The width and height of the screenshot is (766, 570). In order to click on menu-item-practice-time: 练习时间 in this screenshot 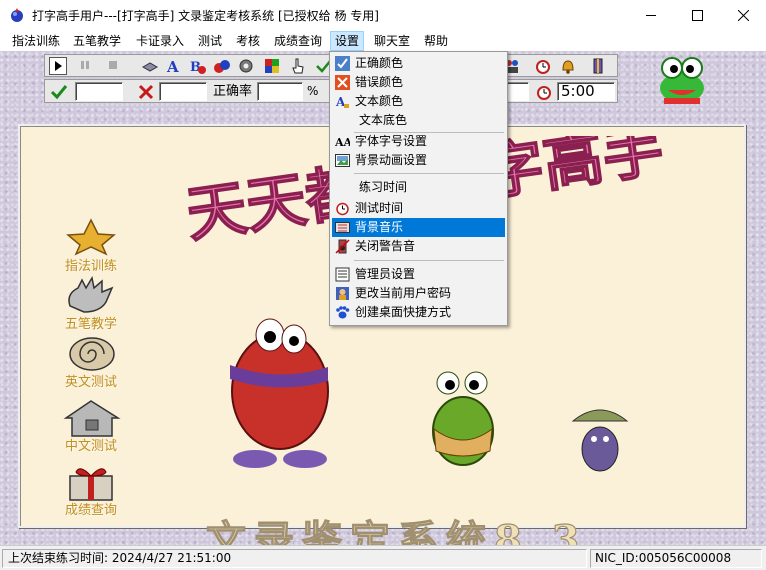, I will do `click(418, 187)`.